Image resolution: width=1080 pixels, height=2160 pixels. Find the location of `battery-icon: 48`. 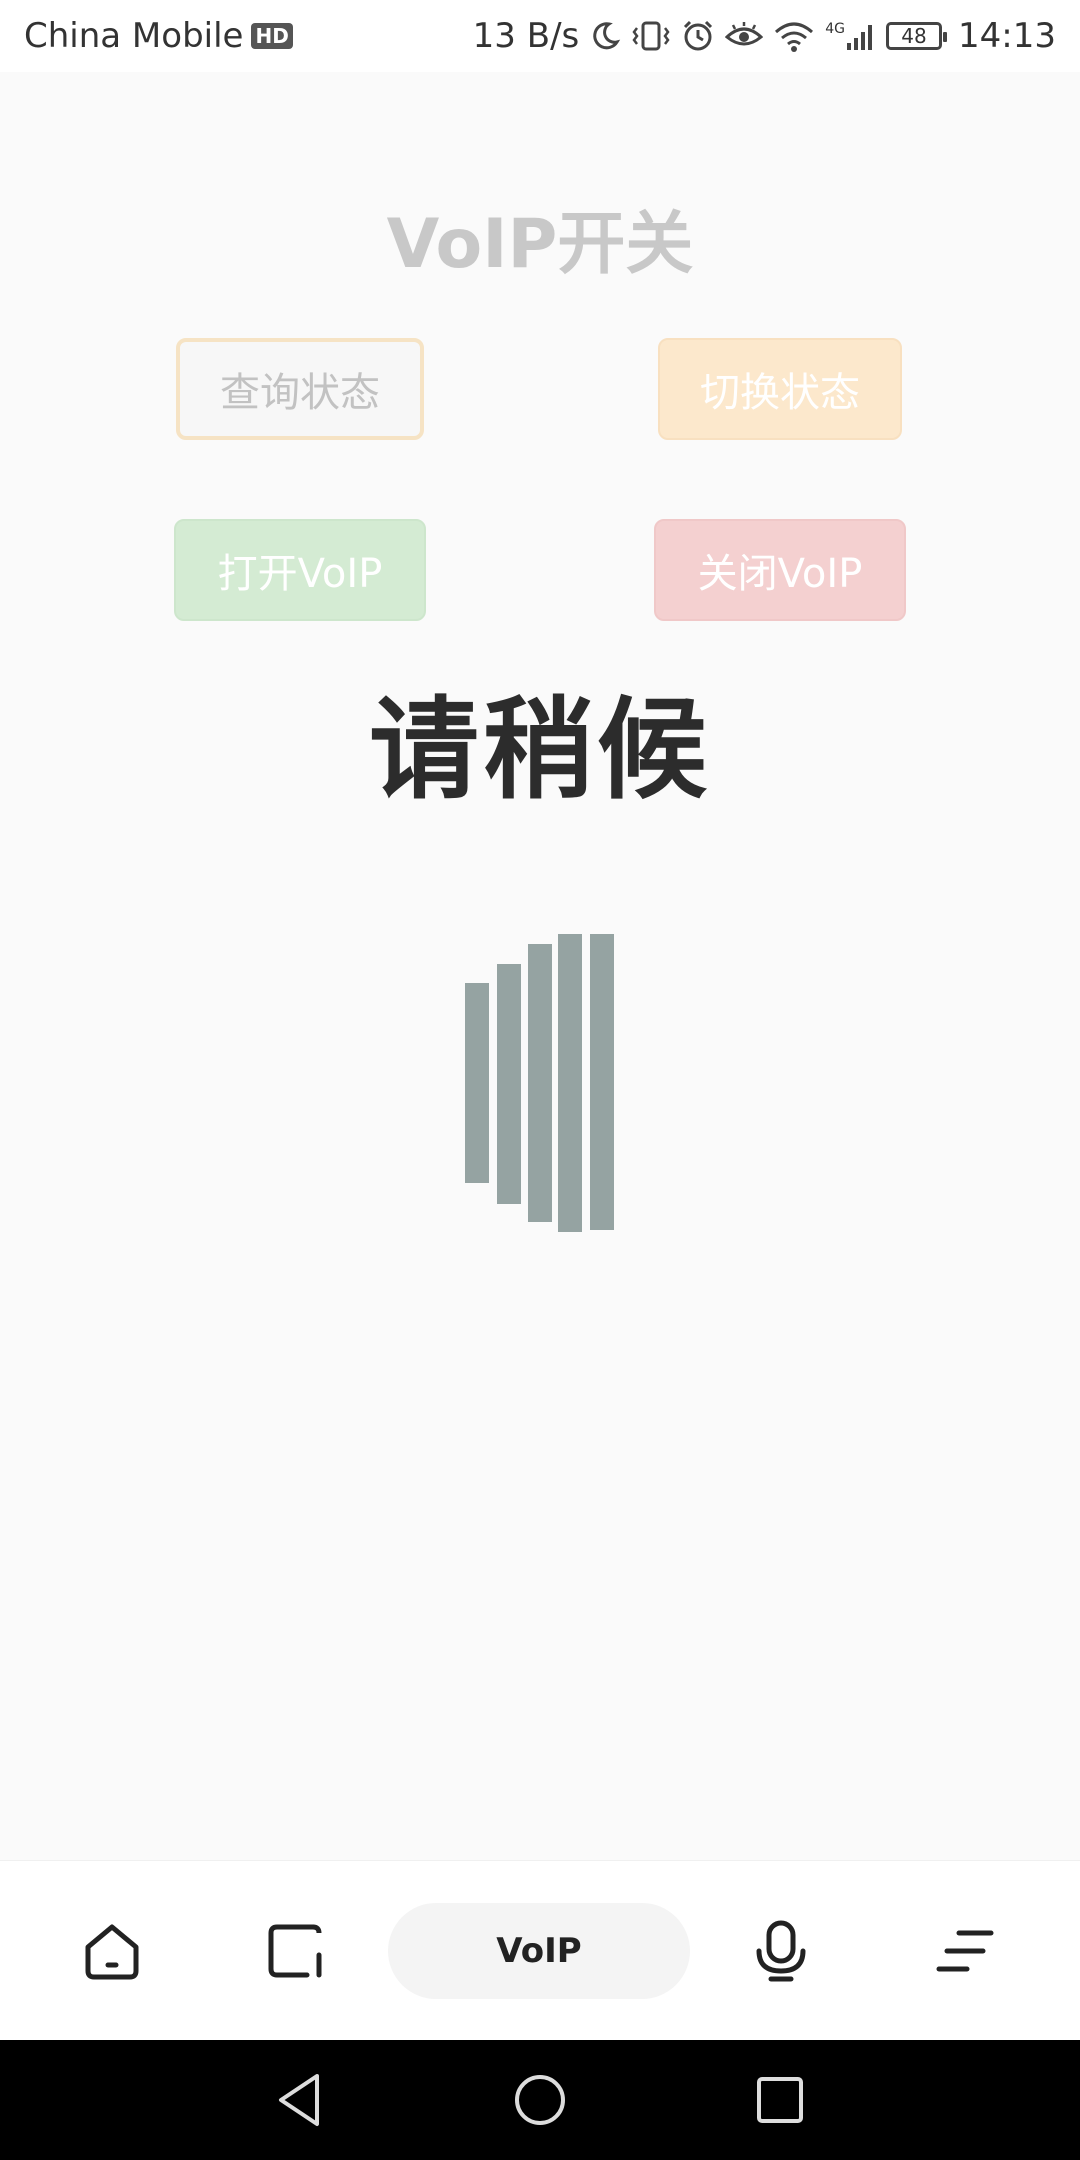

battery-icon: 48 is located at coordinates (917, 36).